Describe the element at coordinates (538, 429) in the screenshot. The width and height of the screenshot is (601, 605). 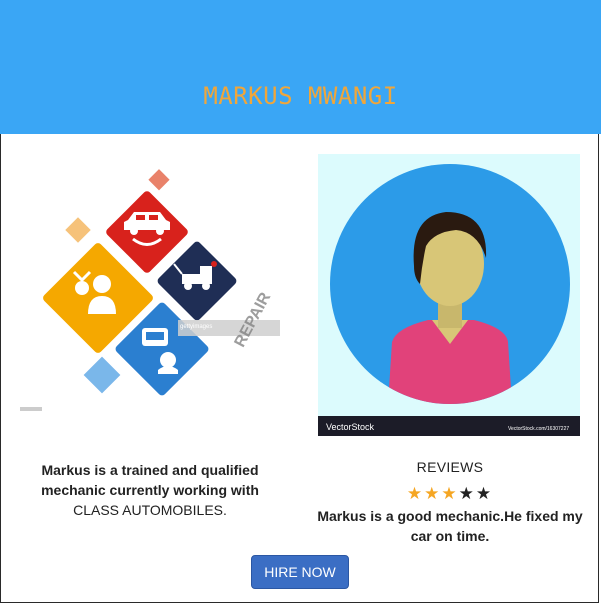
I see `watermark-url: VectorStock.com/16307227` at that location.